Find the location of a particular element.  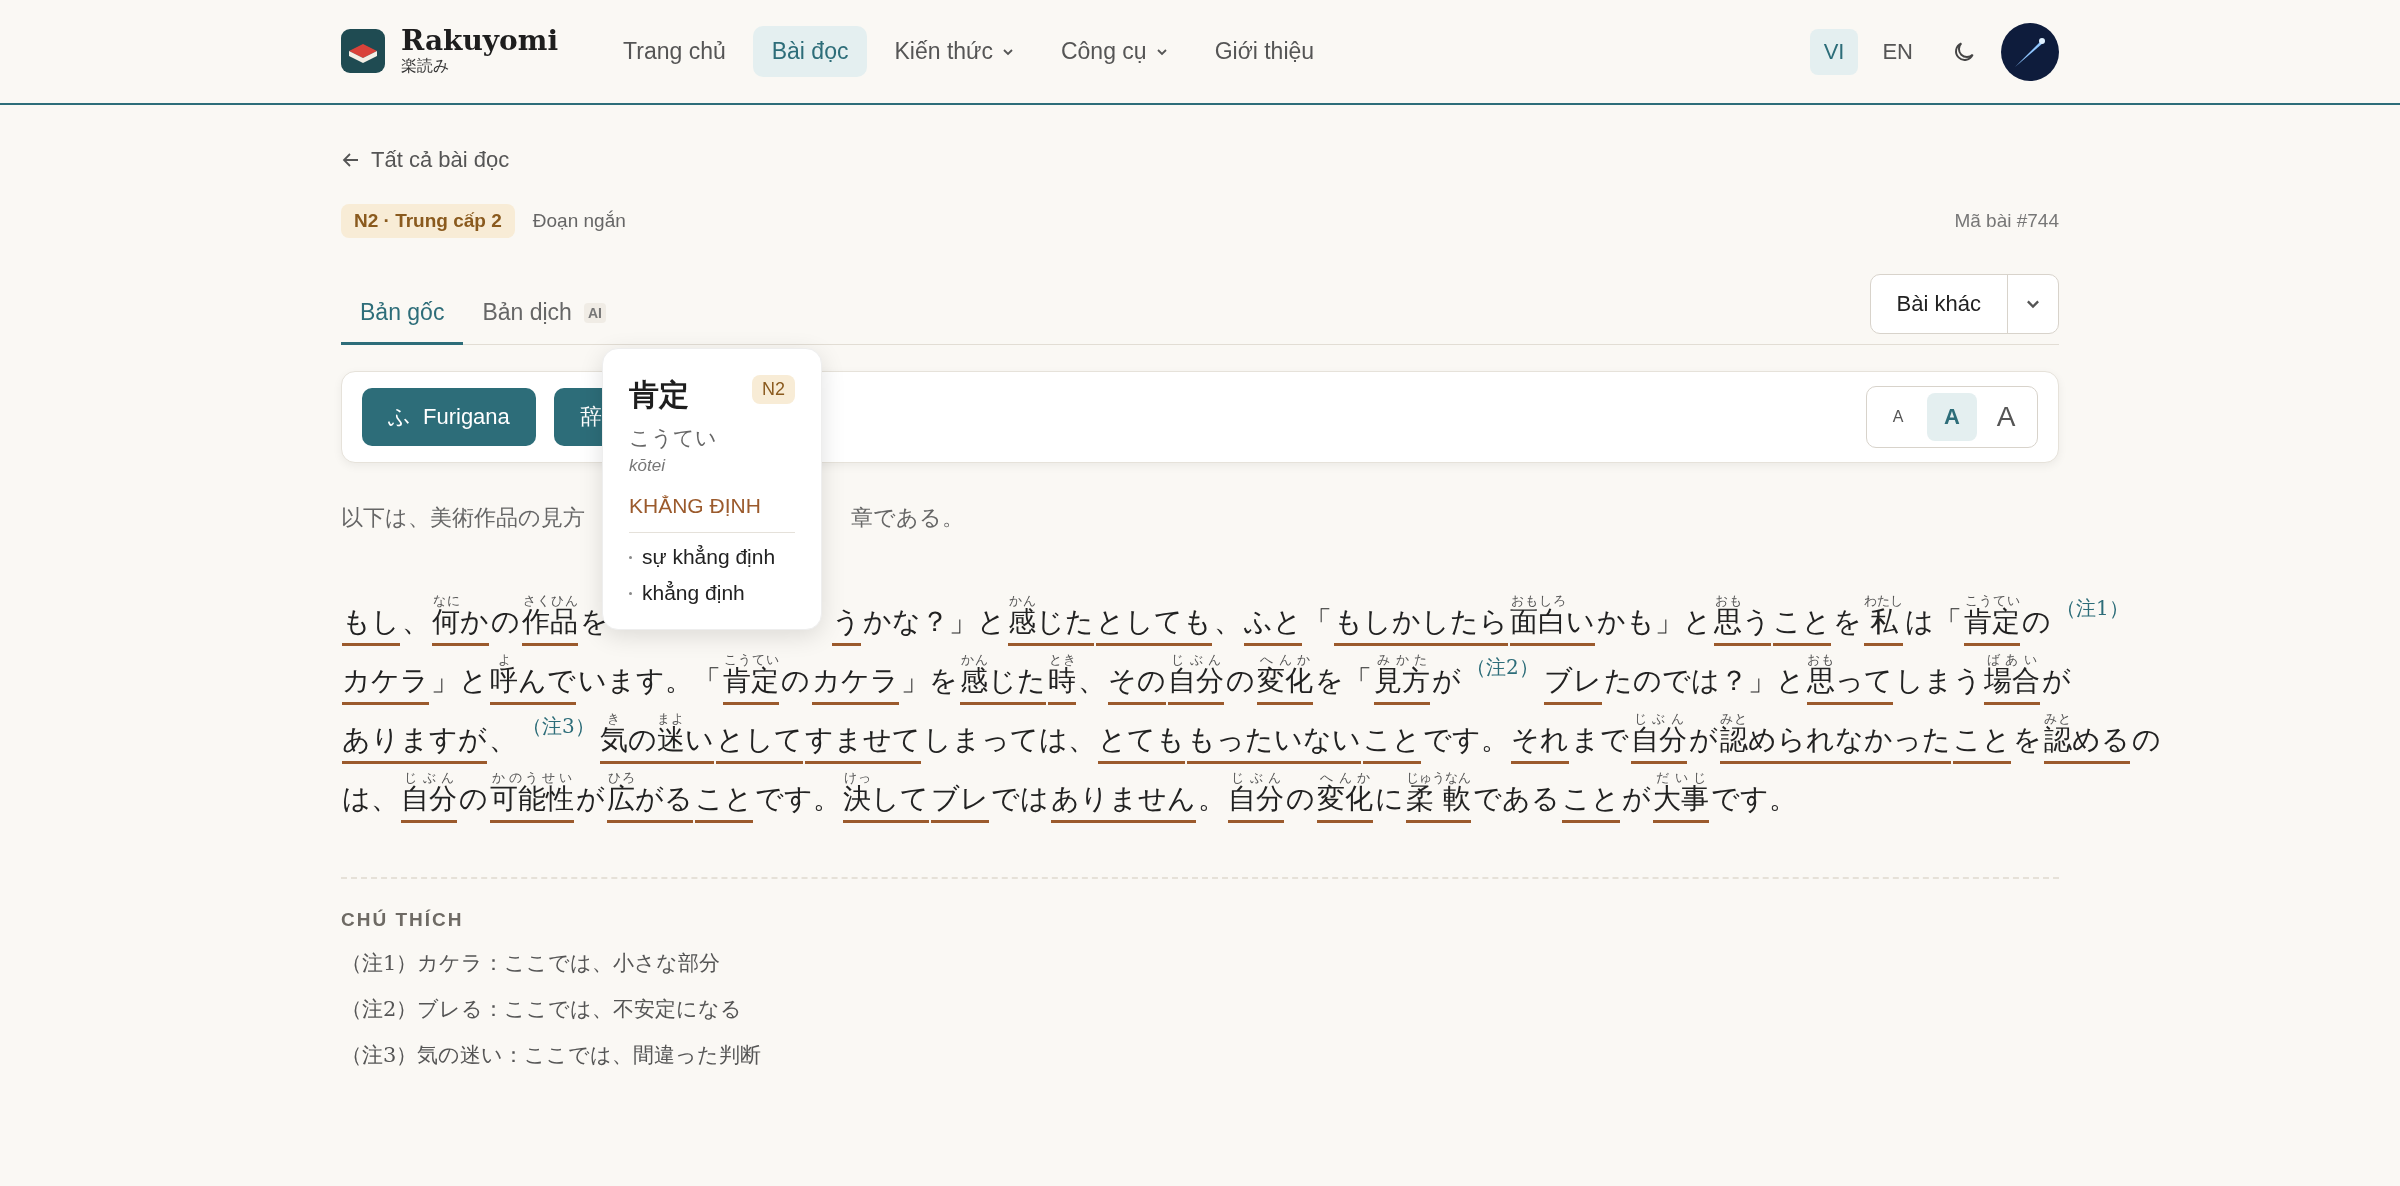

nav-link: Kiến thức is located at coordinates (954, 51).